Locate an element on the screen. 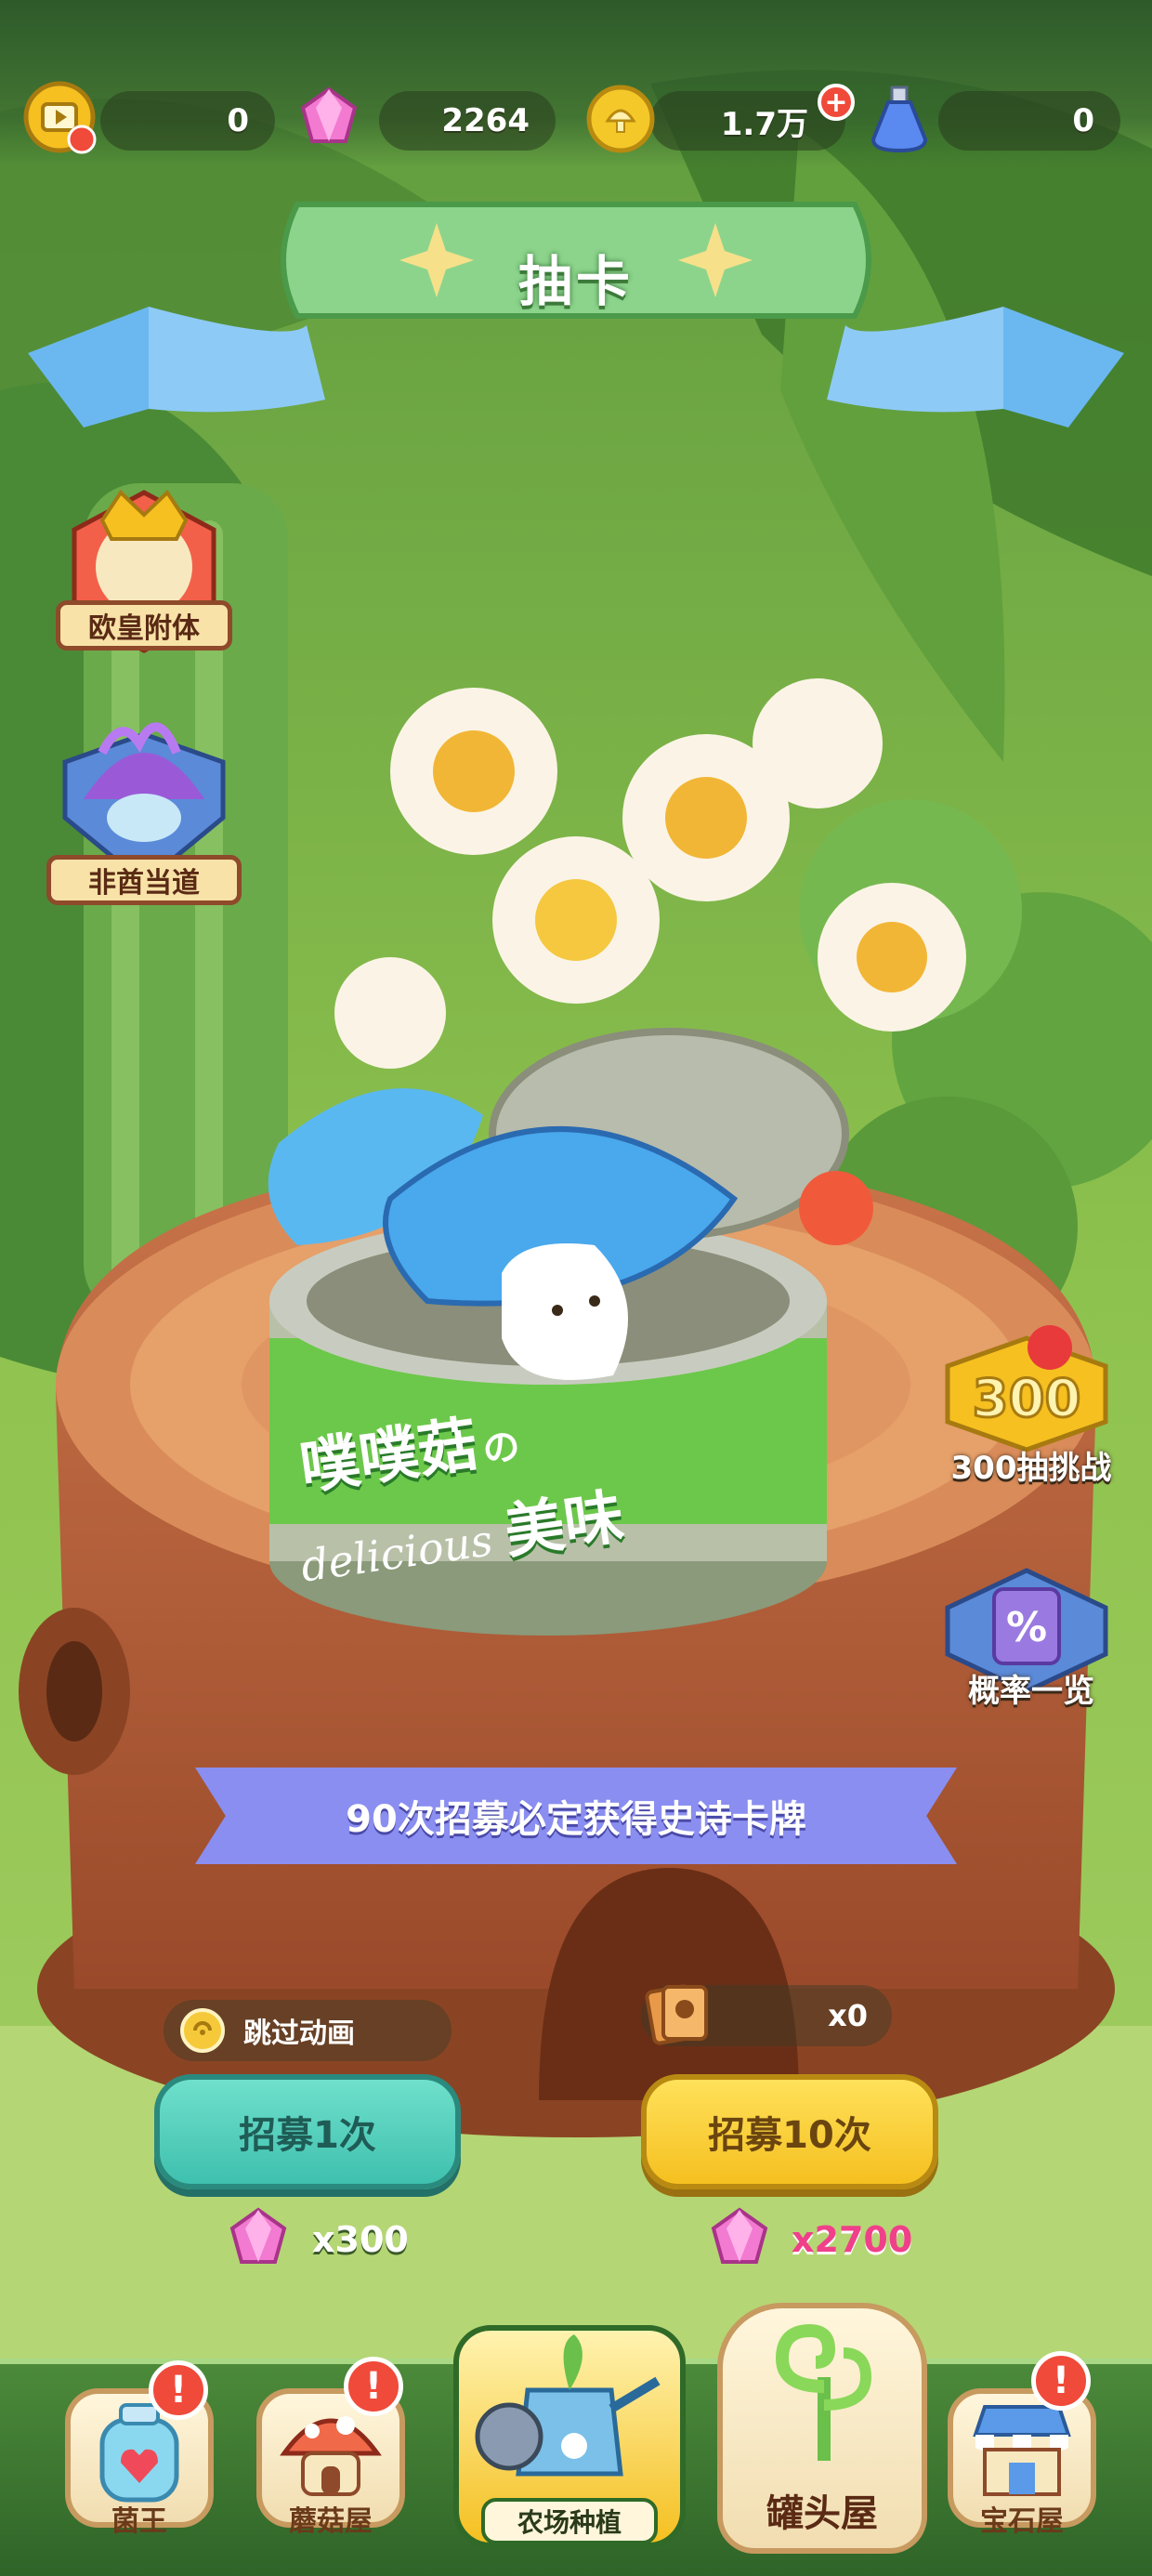  recruit-ten-button: 招募10次 is located at coordinates (789, 2131).